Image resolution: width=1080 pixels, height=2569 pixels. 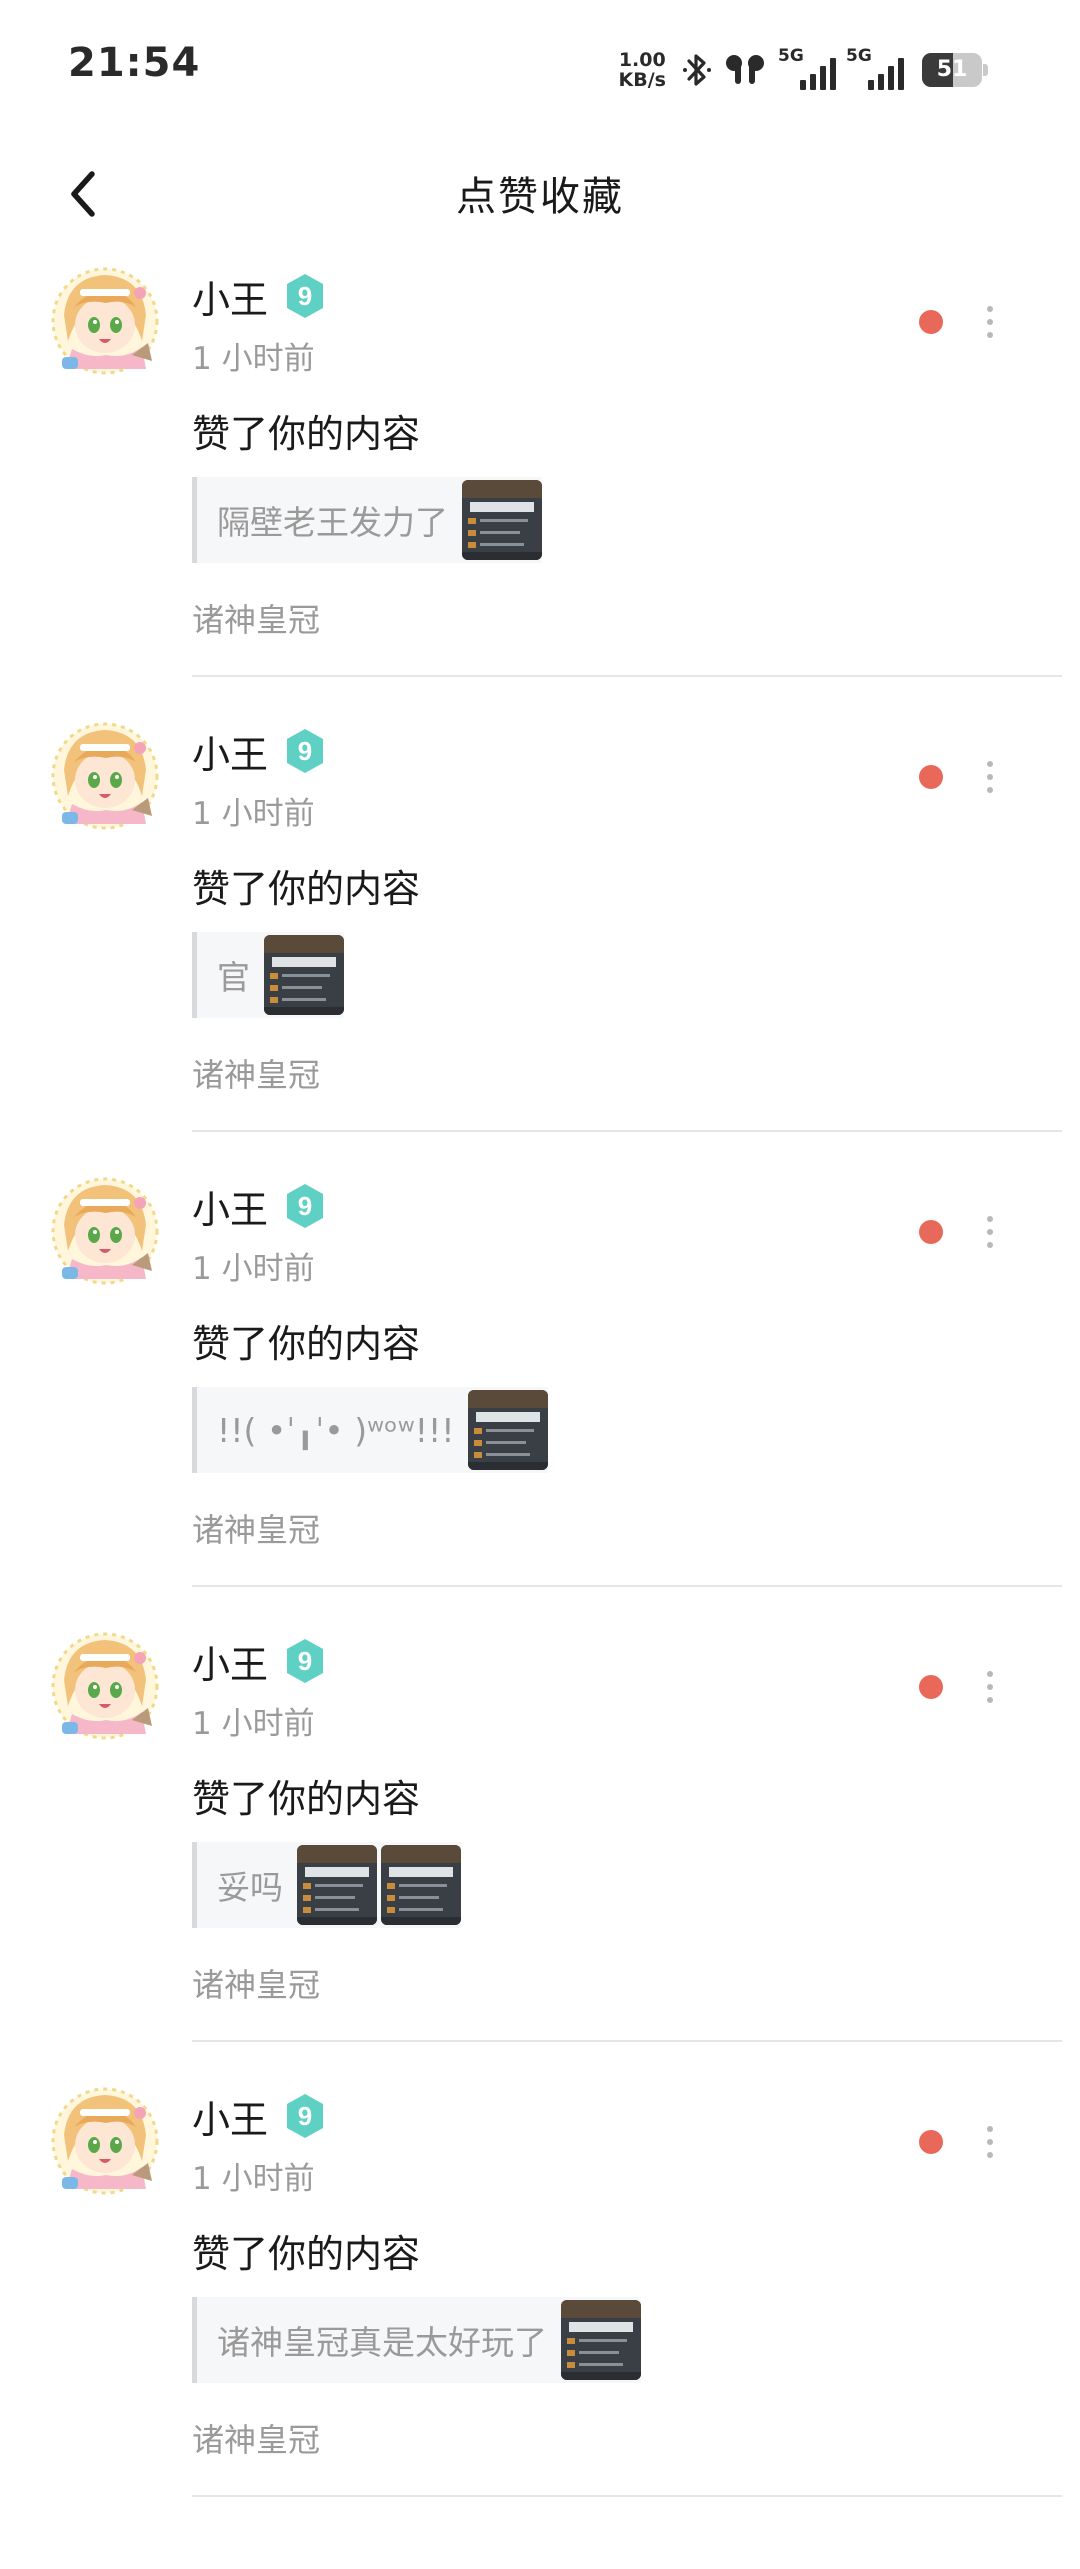 I want to click on quoted-content: 诸神皇冠真是太好玩了, so click(x=416, y=2340).